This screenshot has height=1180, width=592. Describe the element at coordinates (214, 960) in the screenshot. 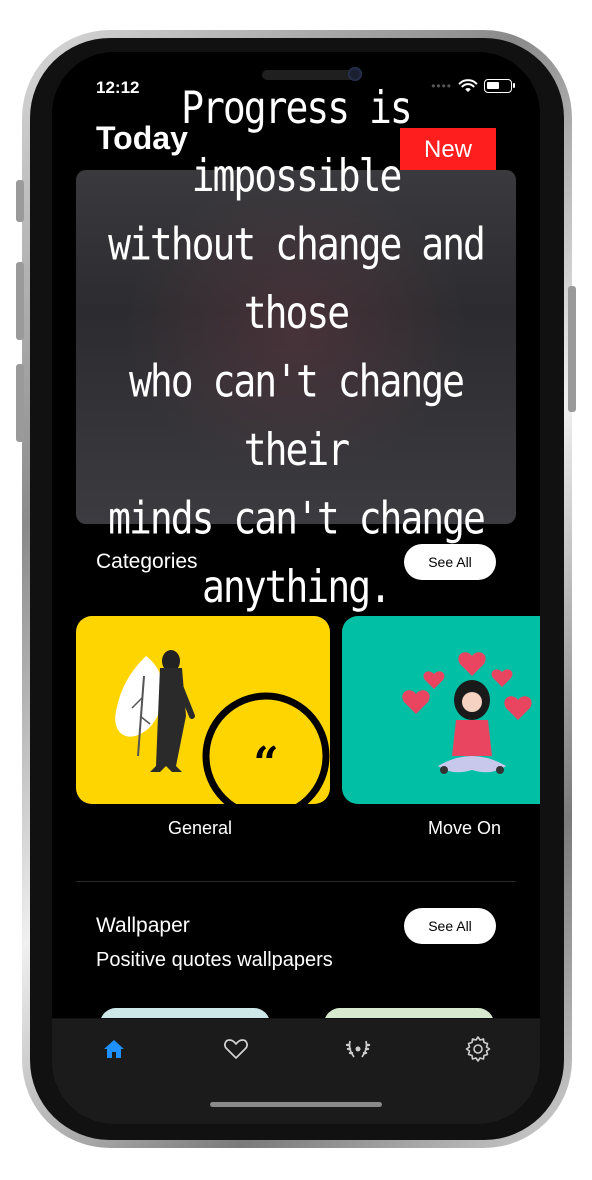

I see `wallpaper-subtitle: Positive quotes wallpapers` at that location.